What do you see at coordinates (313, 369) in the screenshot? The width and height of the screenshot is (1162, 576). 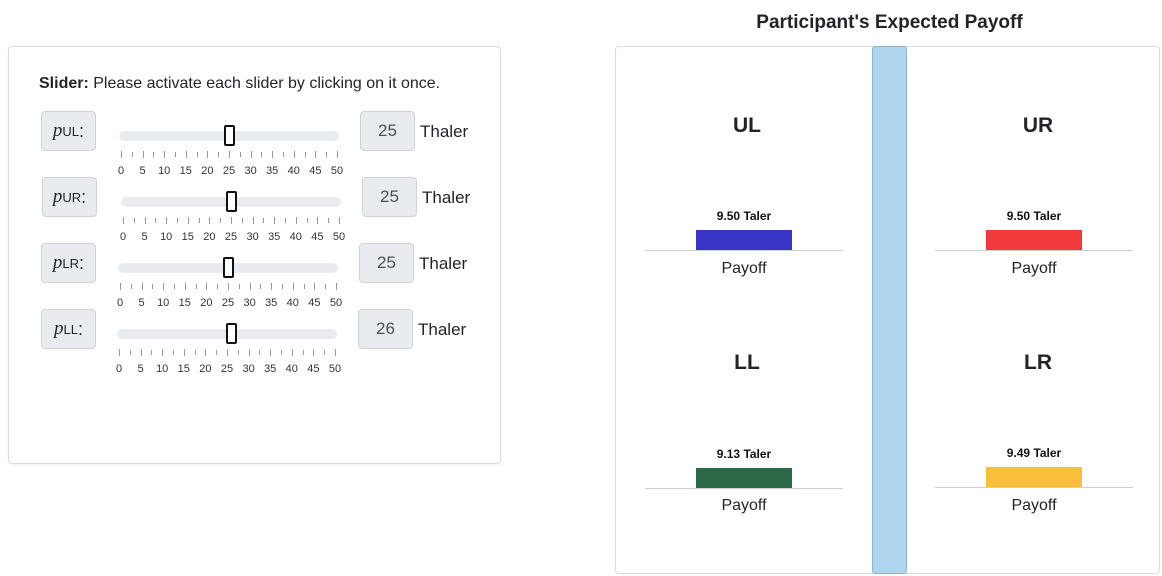 I see `slider-tick-label: 45` at bounding box center [313, 369].